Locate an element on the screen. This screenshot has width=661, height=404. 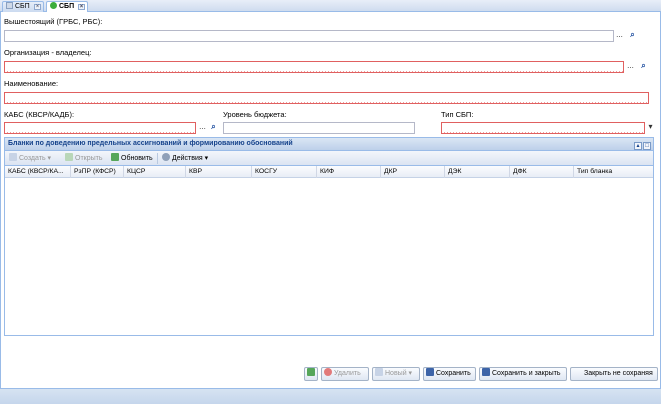
budget-level-label: Уровень бюджета: is located at coordinates (255, 114).